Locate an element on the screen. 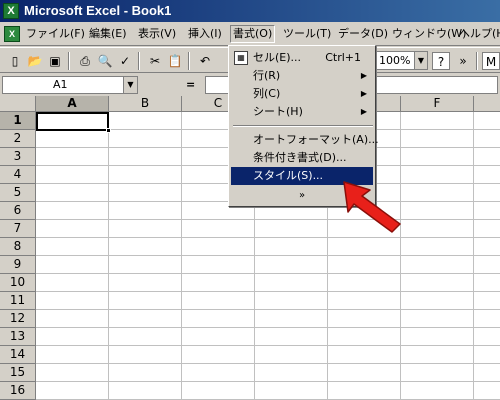 This screenshot has height=400, width=500. name-box: A1 ▼ is located at coordinates (70, 85).